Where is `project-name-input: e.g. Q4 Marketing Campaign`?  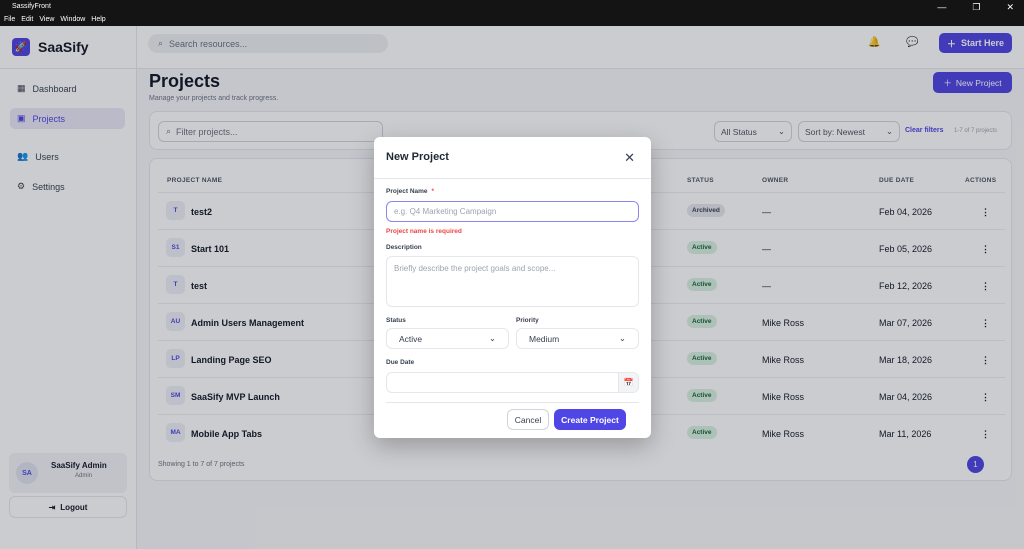 project-name-input: e.g. Q4 Marketing Campaign is located at coordinates (512, 211).